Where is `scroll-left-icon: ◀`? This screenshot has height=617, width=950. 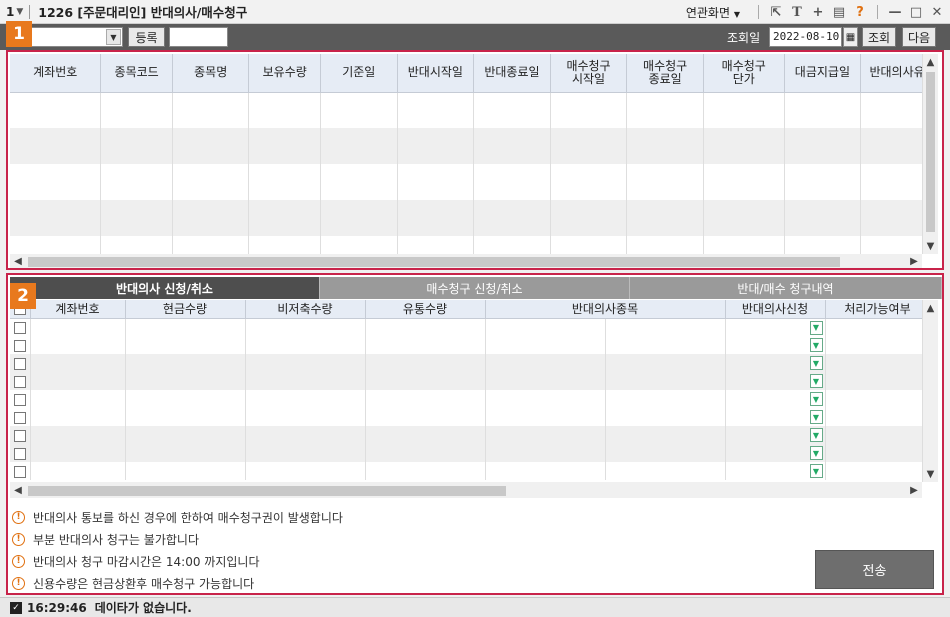 scroll-left-icon: ◀ is located at coordinates (18, 490).